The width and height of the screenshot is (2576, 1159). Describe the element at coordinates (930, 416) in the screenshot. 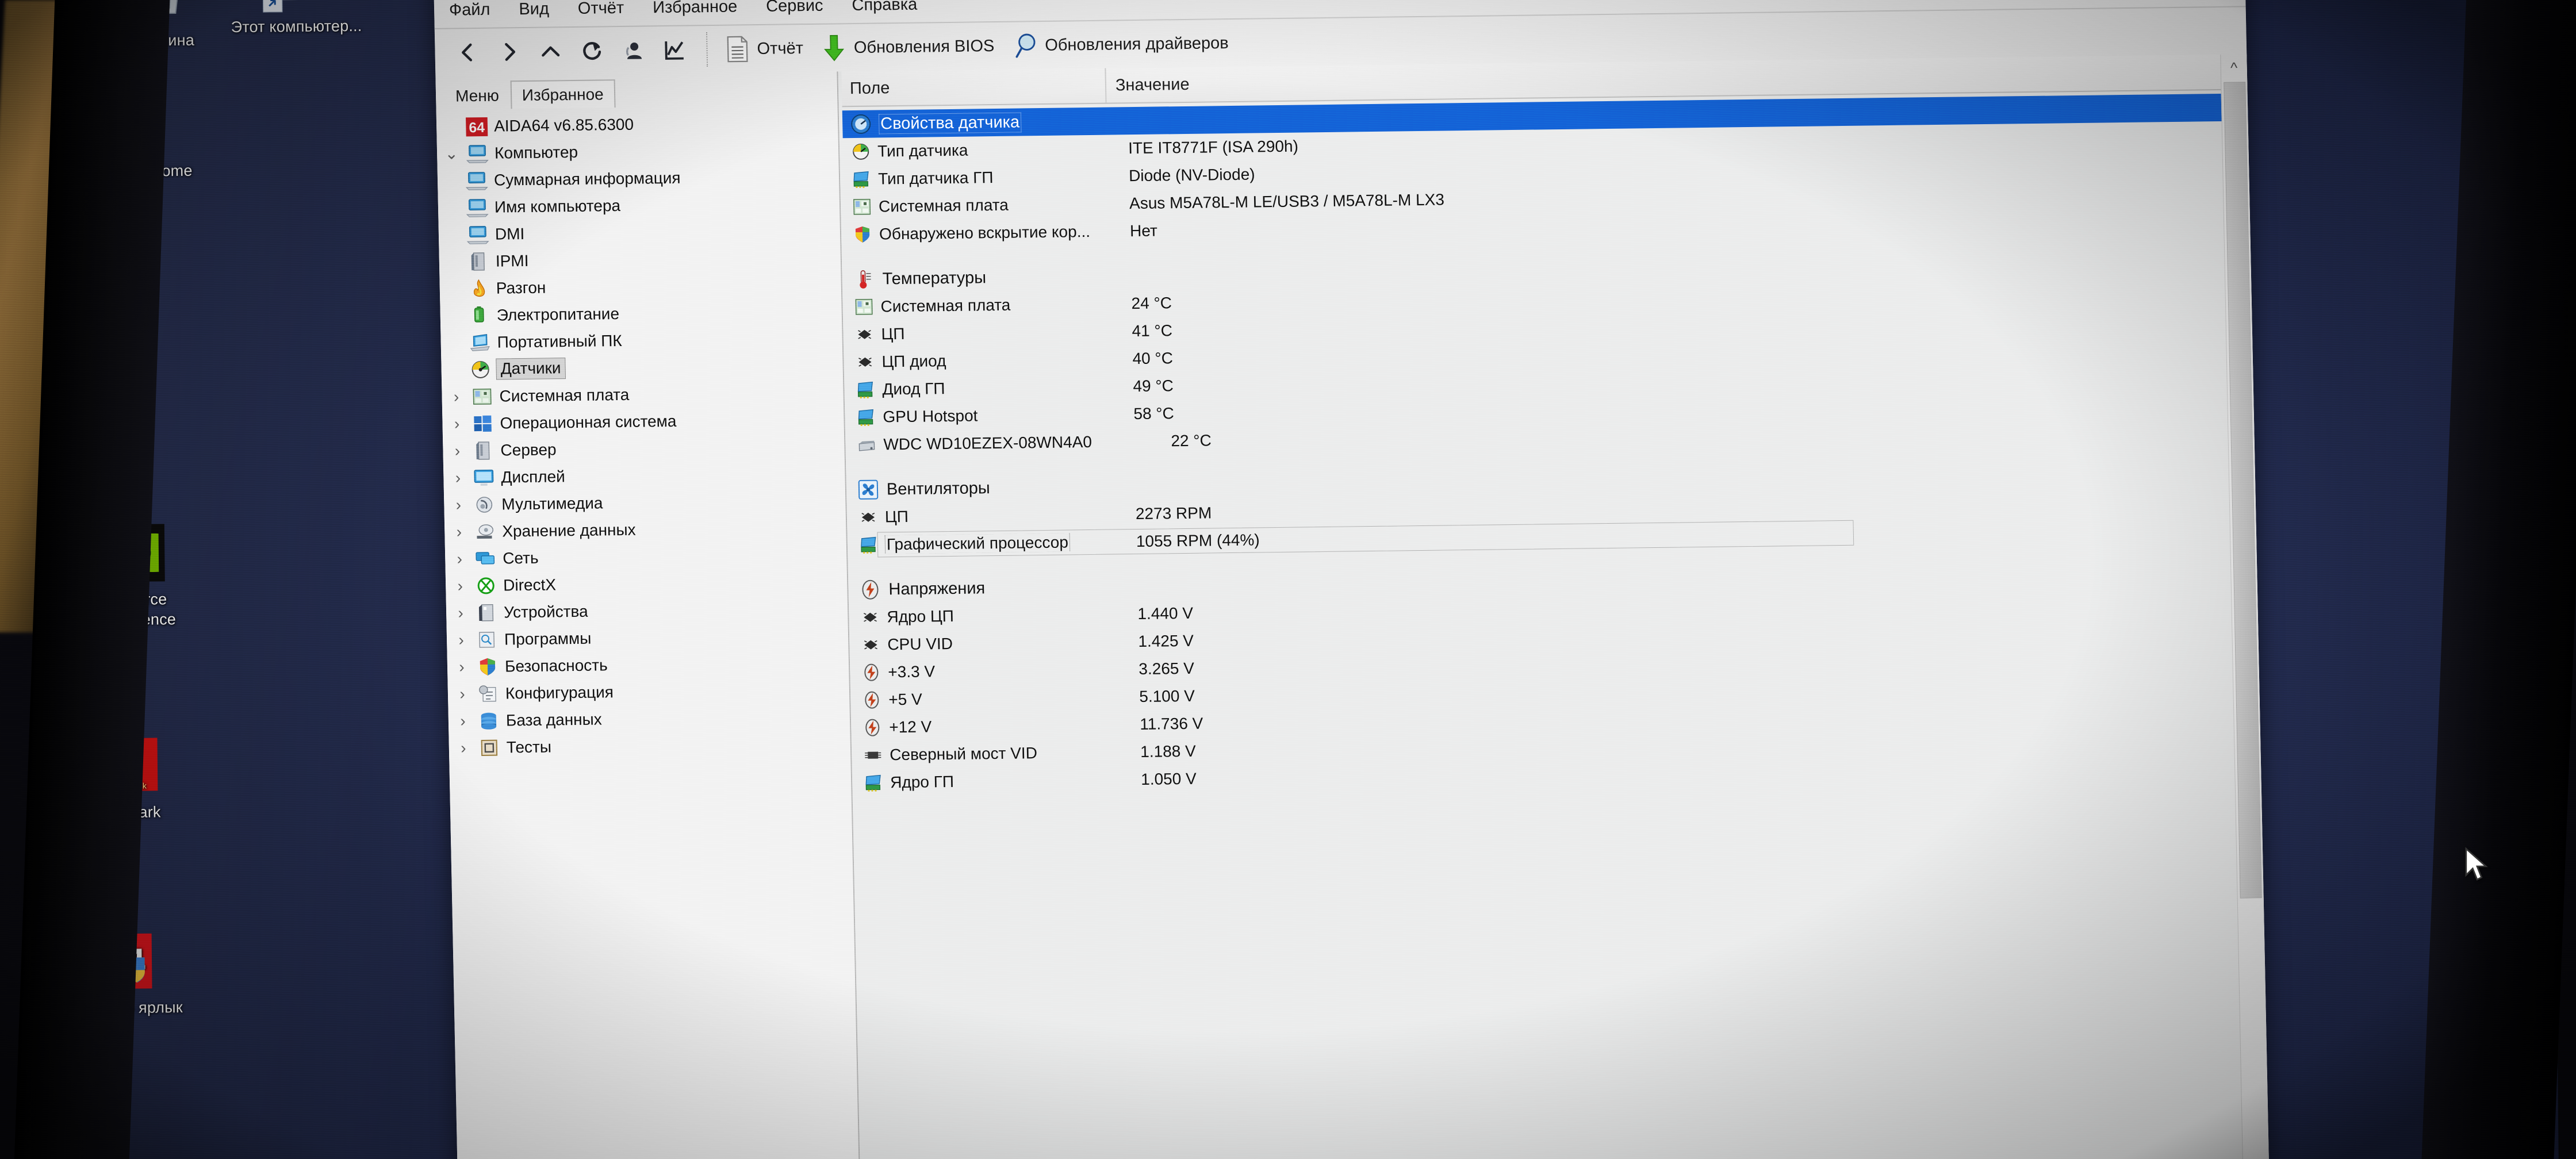

I see `row-field: GPU Hotspot` at that location.